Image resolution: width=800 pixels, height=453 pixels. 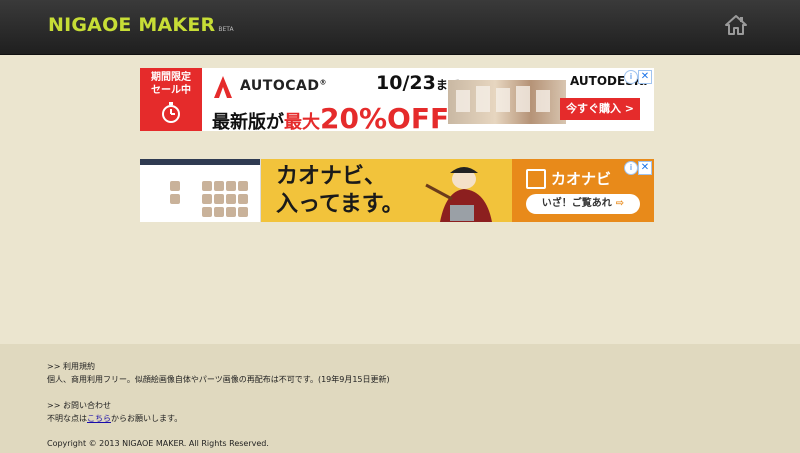 What do you see at coordinates (71, 366) in the screenshot?
I see `terms-heading: >> 利用規約` at bounding box center [71, 366].